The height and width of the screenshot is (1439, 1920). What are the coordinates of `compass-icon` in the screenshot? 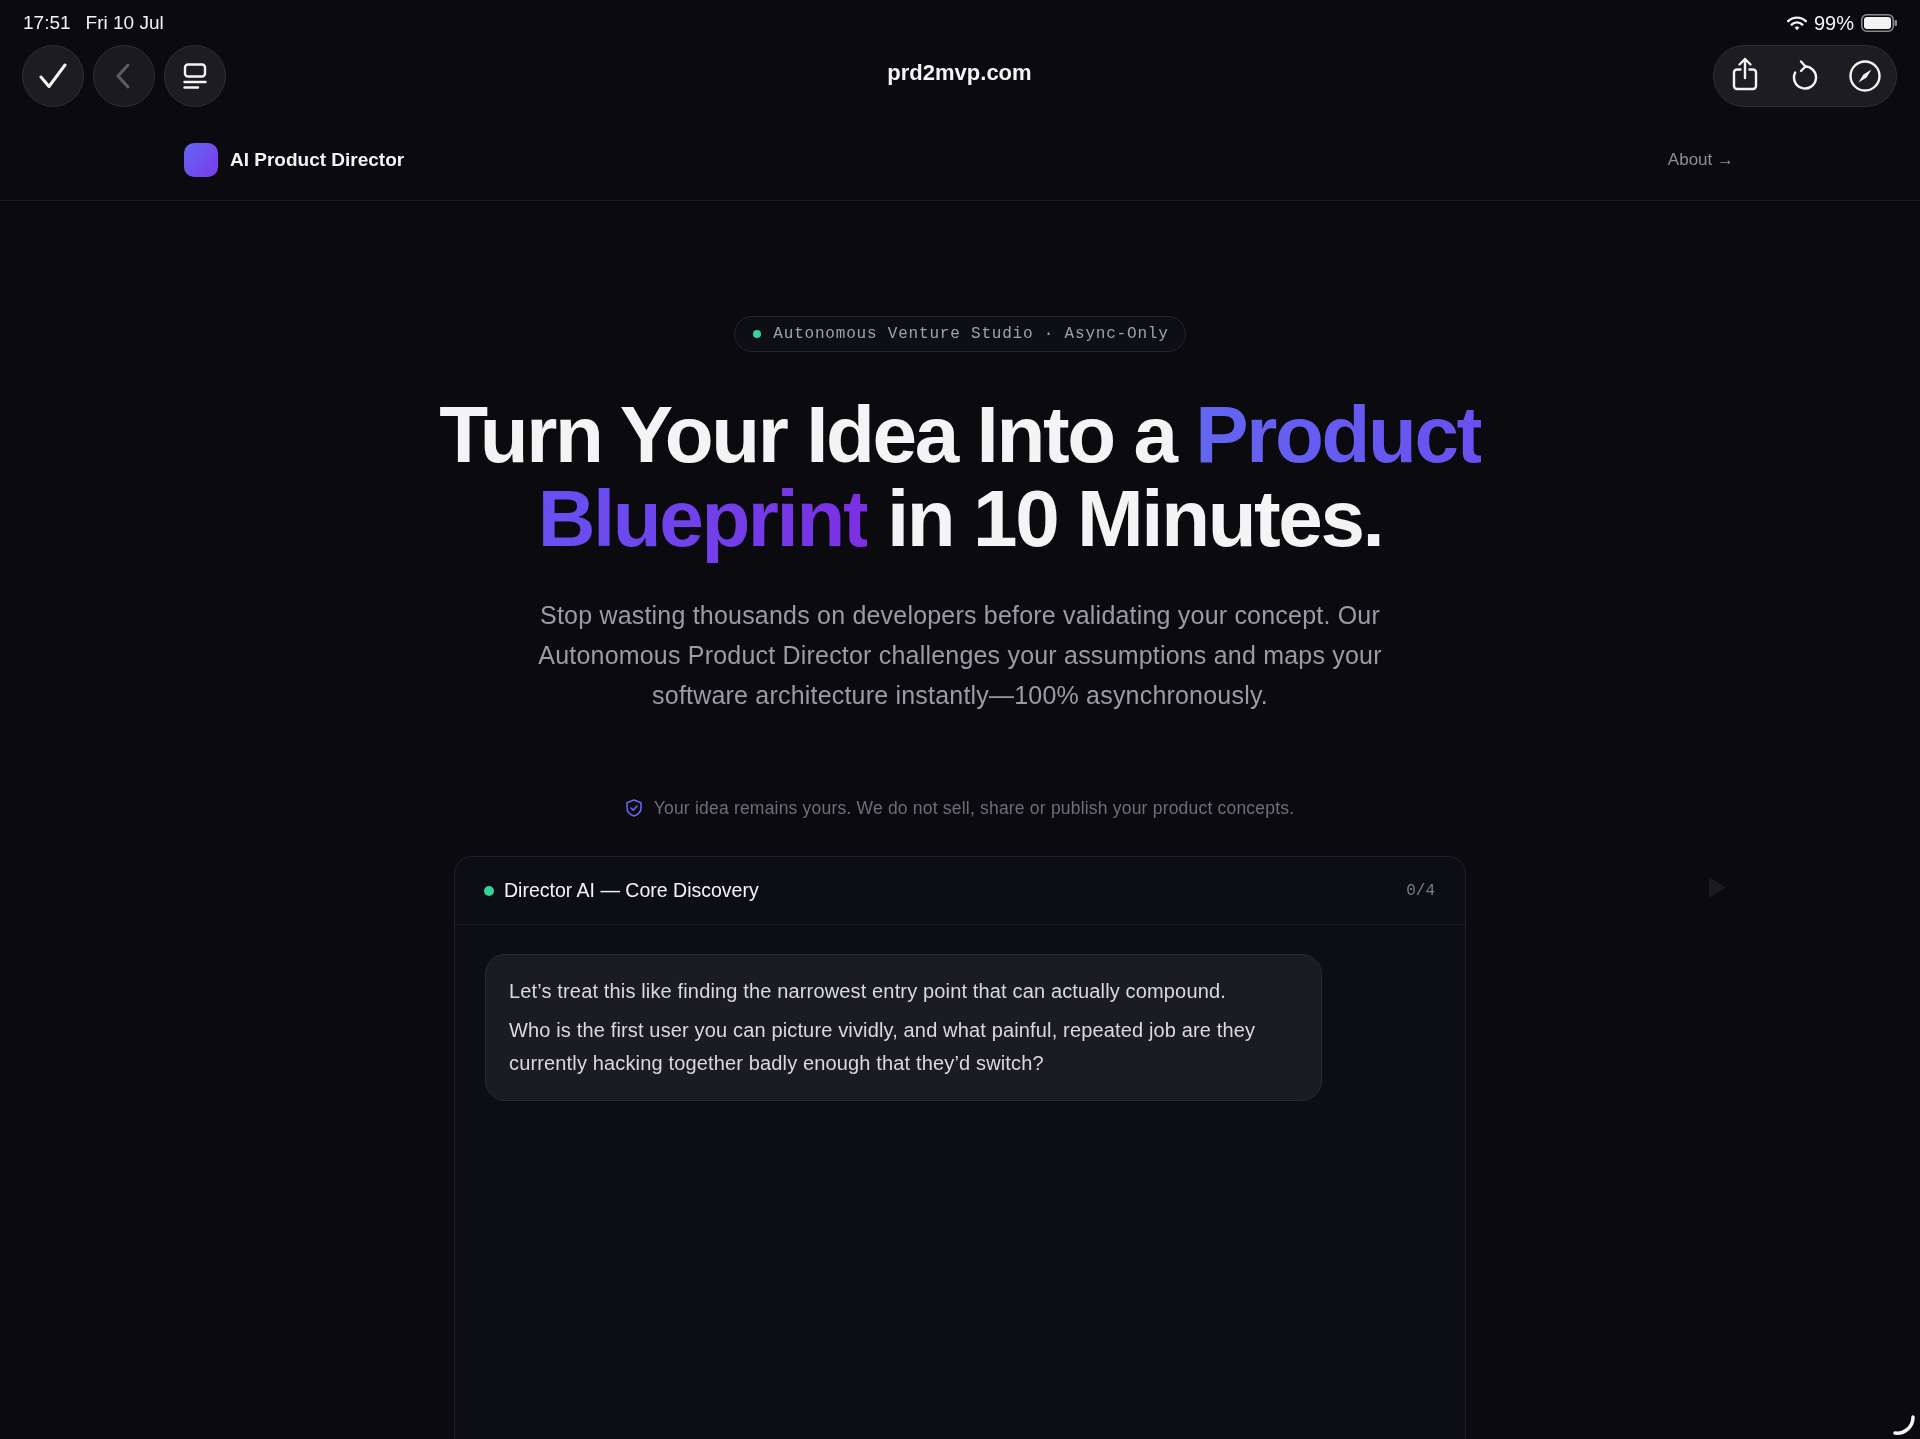 It's located at (1865, 76).